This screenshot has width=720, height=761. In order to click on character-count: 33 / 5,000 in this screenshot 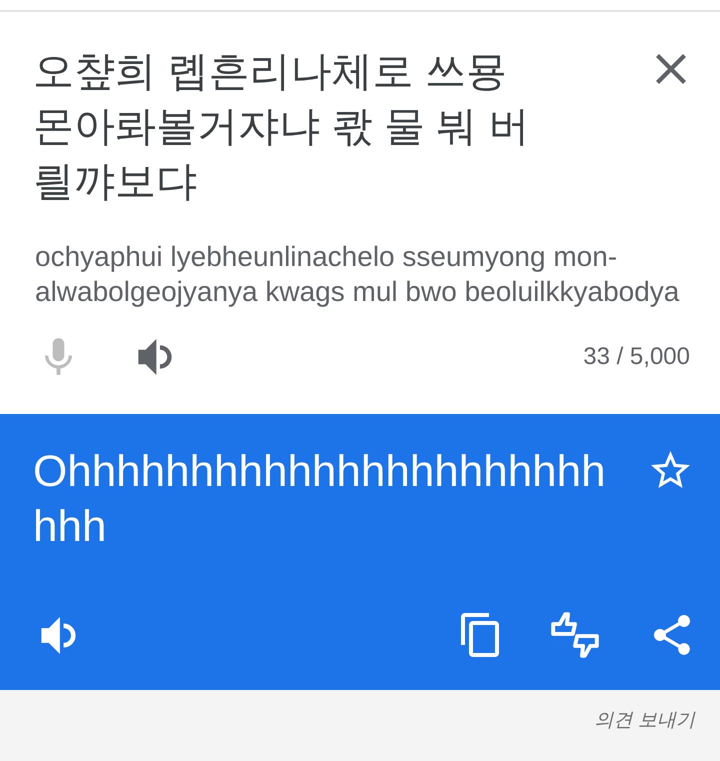, I will do `click(636, 357)`.